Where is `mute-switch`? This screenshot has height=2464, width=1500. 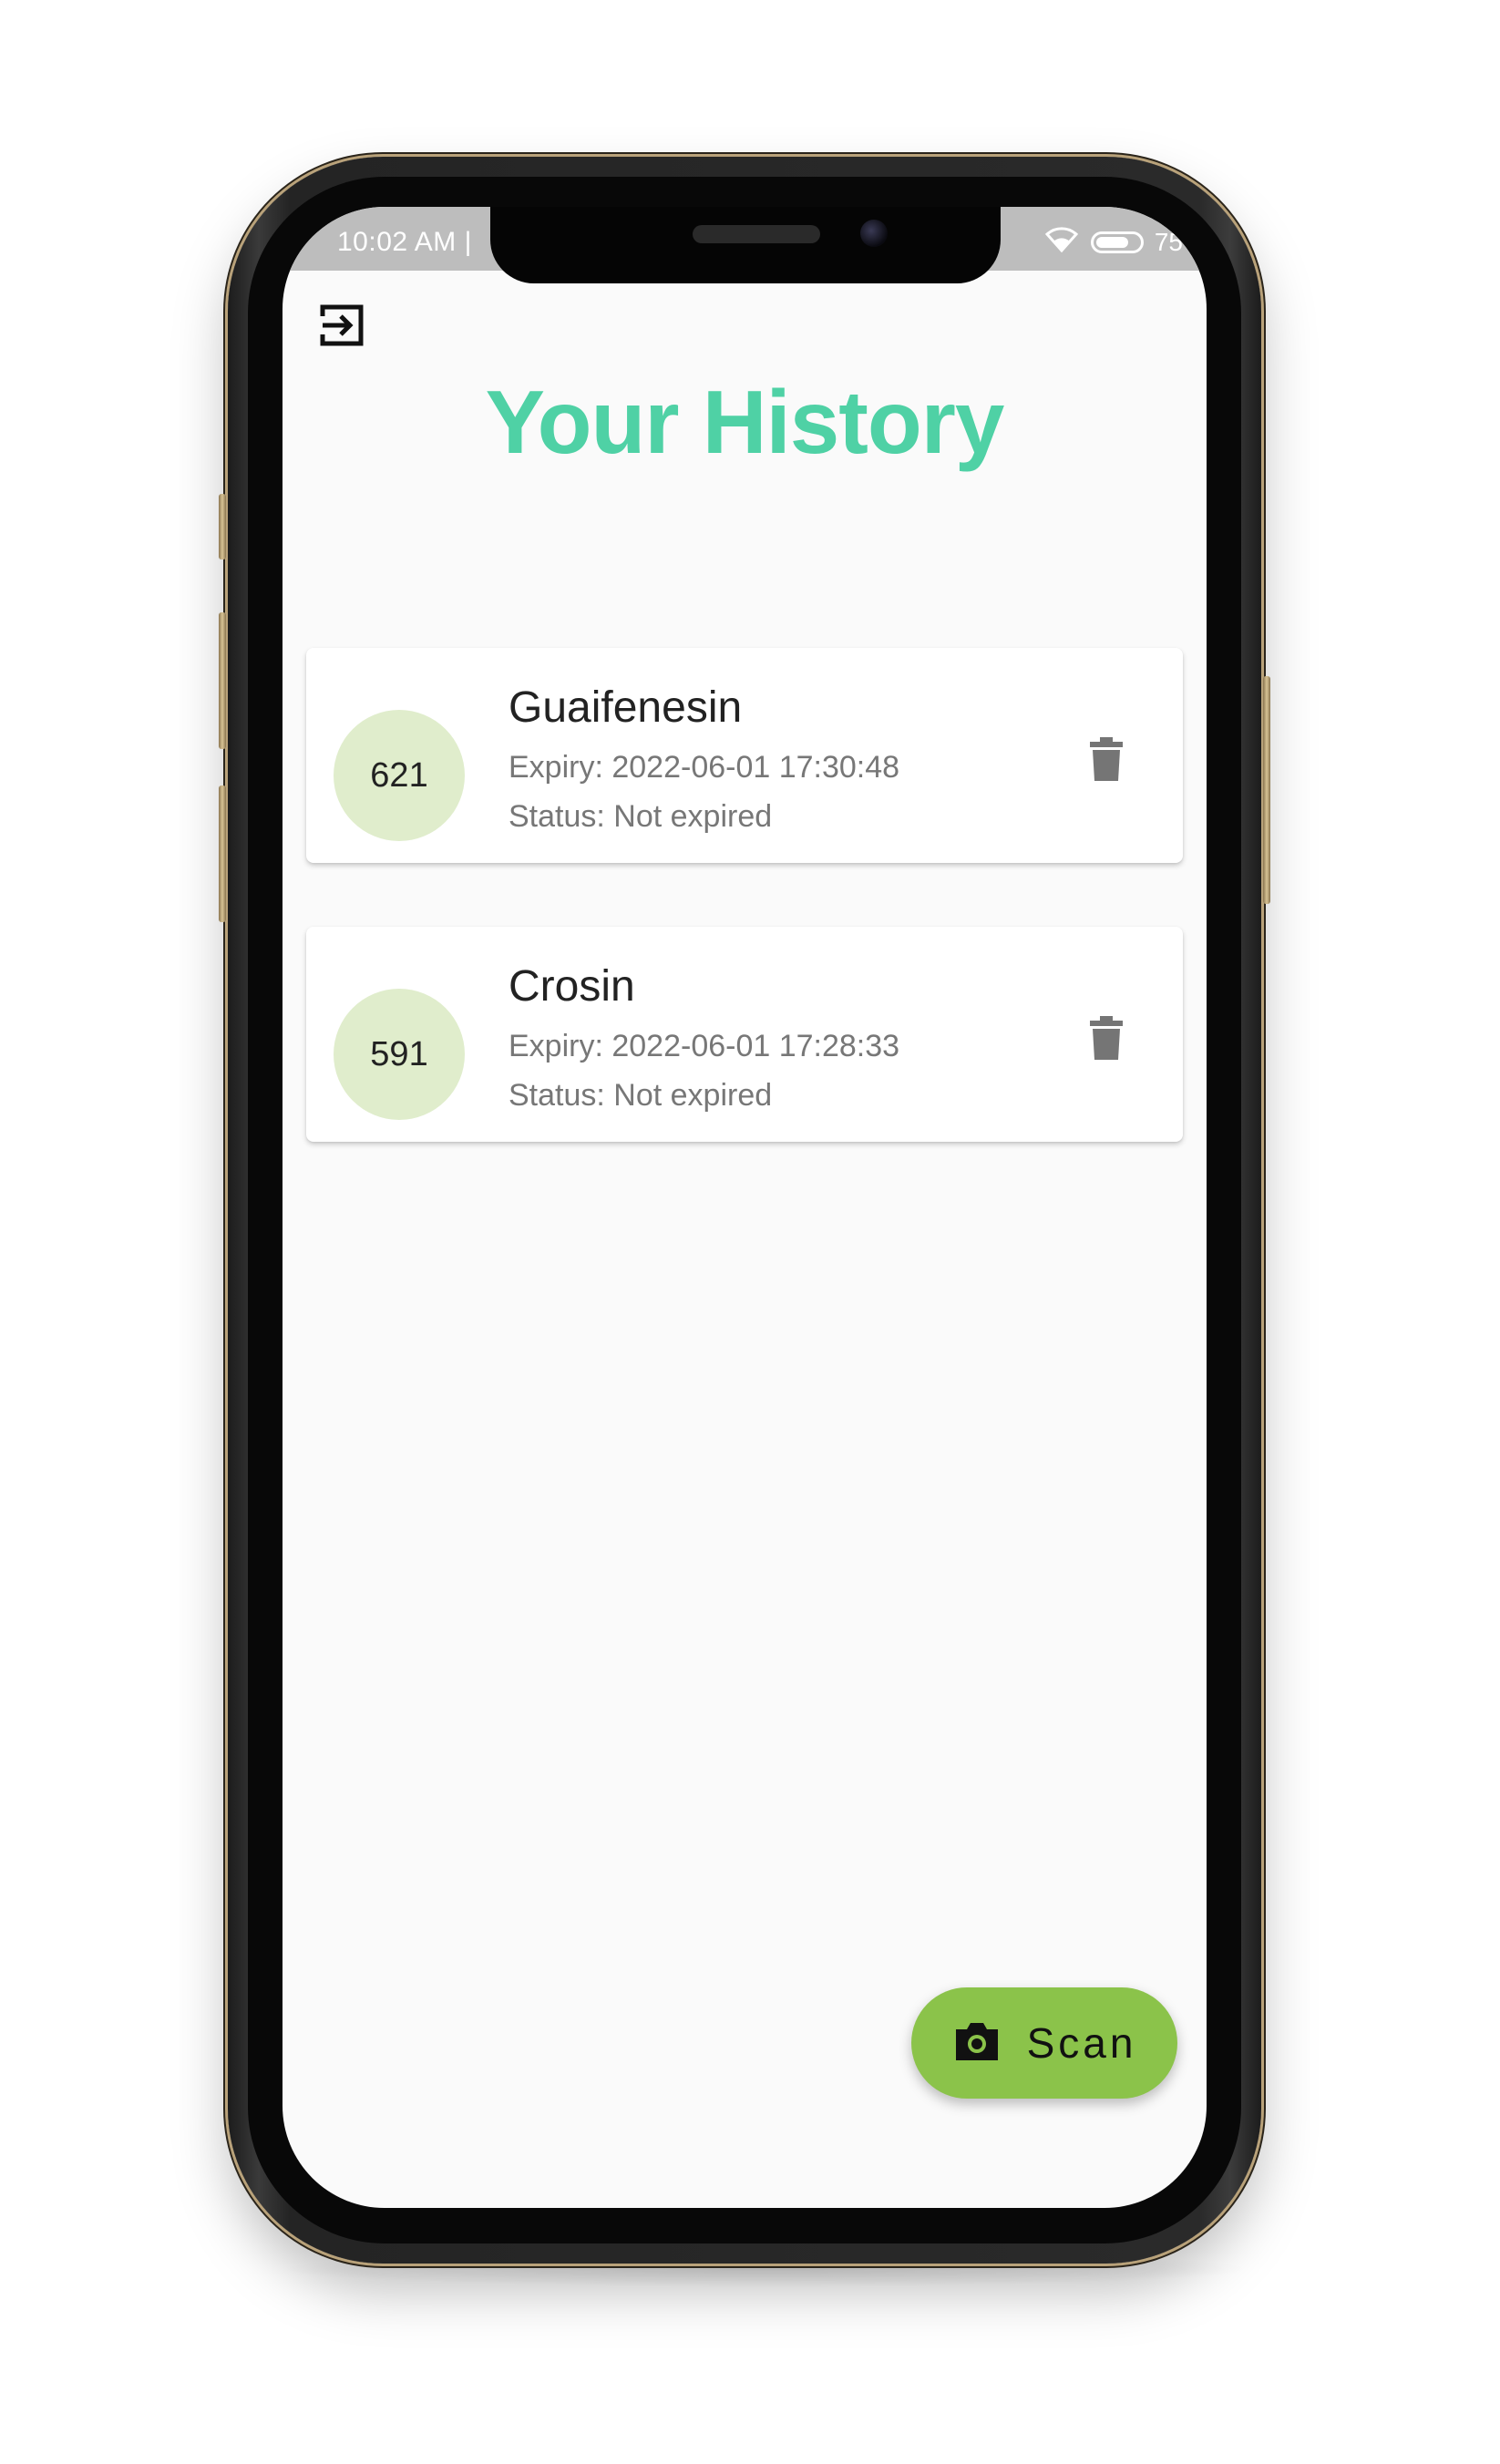 mute-switch is located at coordinates (222, 527).